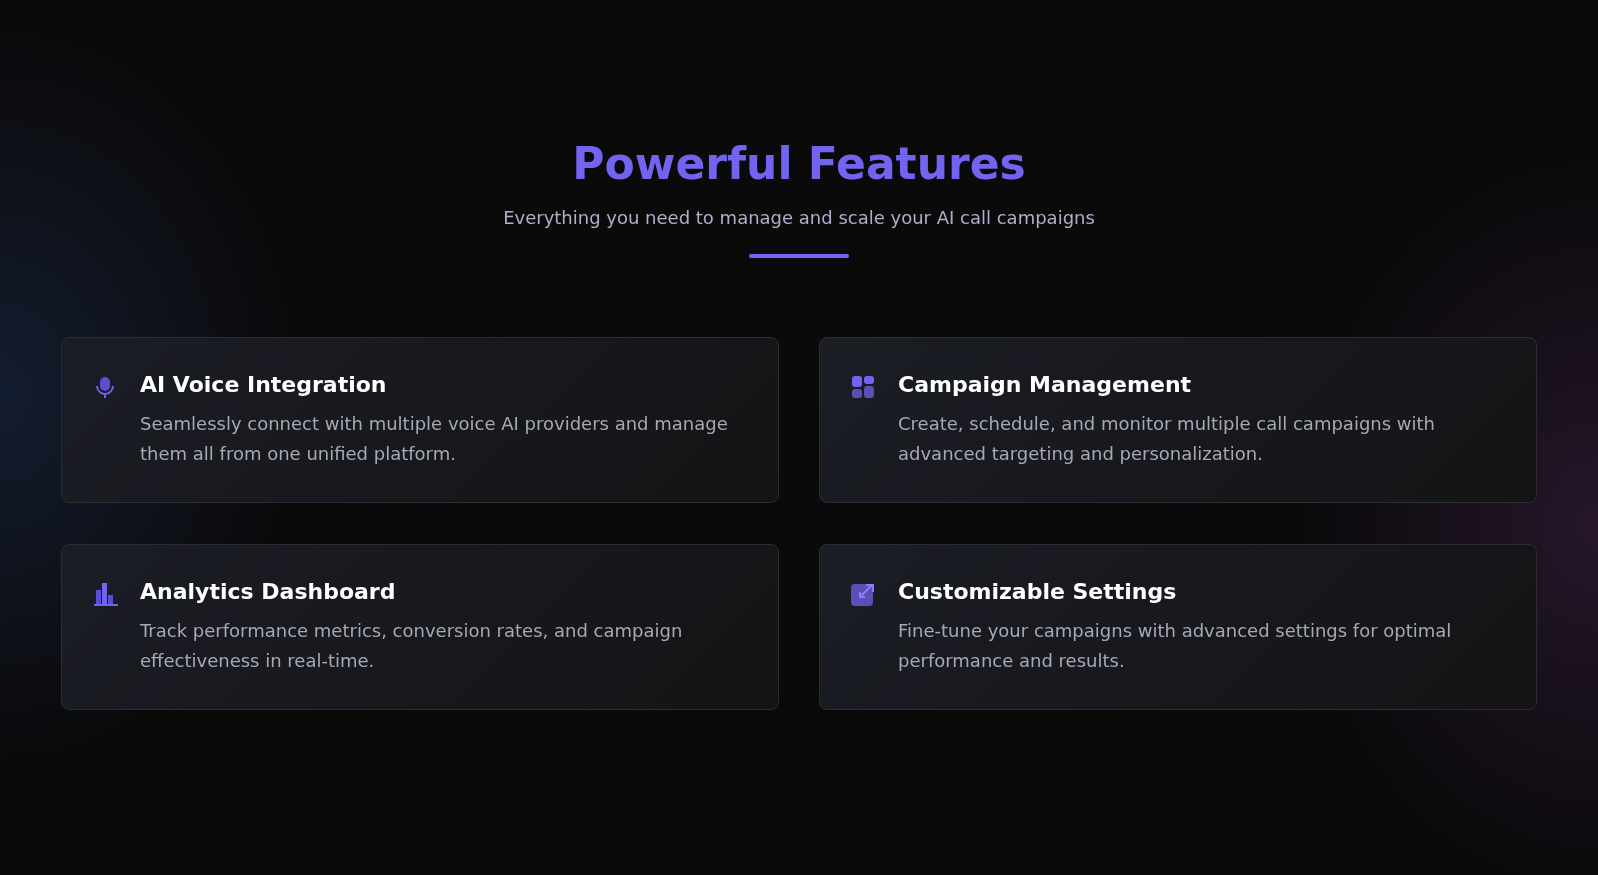 The height and width of the screenshot is (875, 1598). I want to click on bar-chart-icon, so click(105, 594).